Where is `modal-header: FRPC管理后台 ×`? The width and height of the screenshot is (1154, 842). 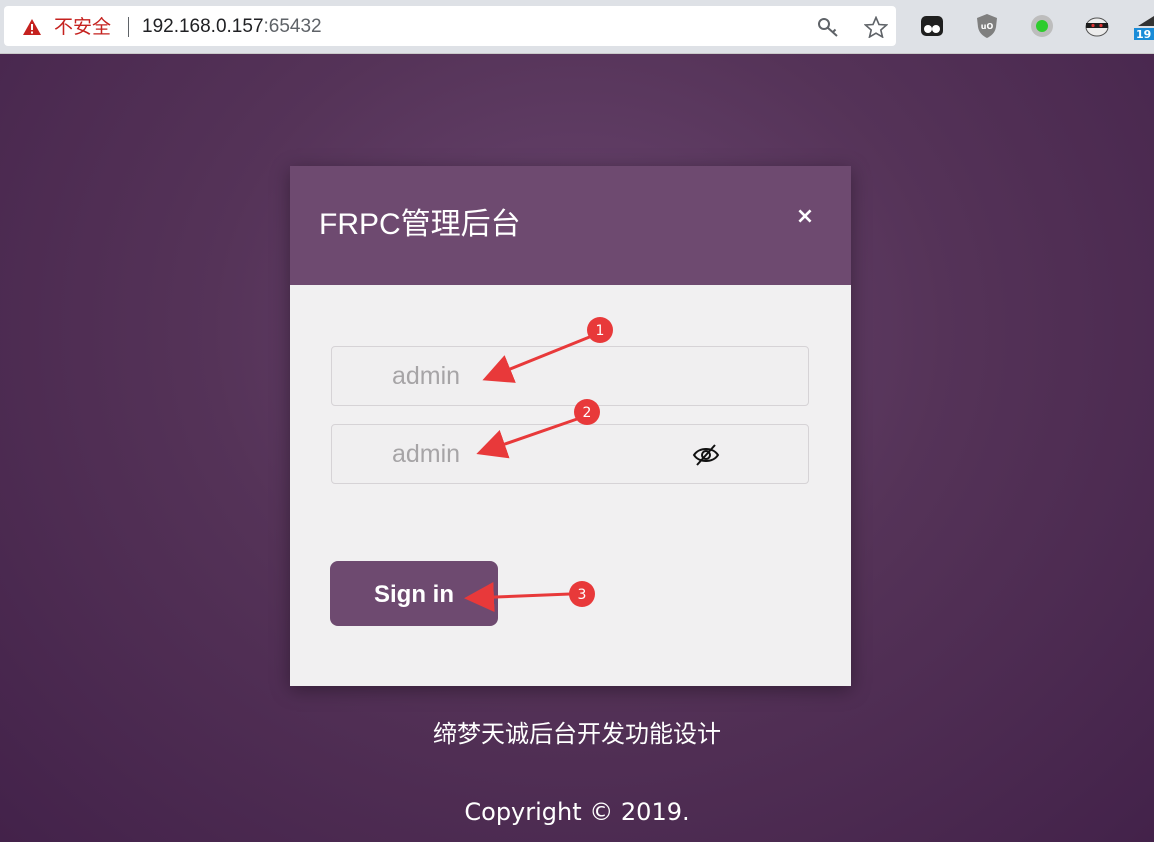
modal-header: FRPC管理后台 × is located at coordinates (570, 225).